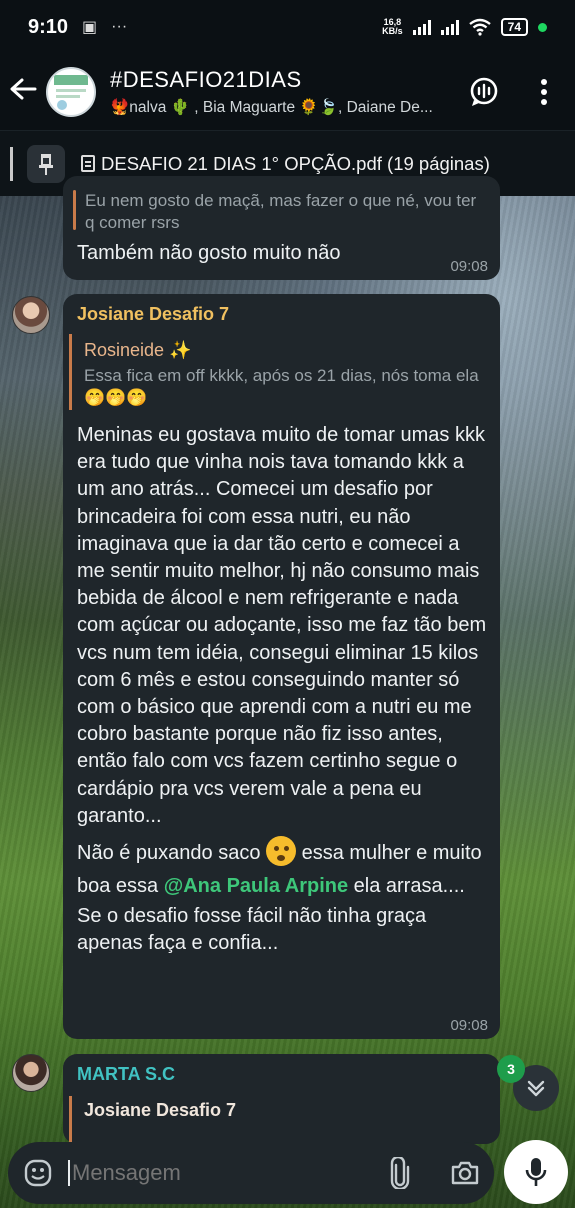  What do you see at coordinates (279, 1121) in the screenshot?
I see `reply-quote: Josiane Desafio 7` at bounding box center [279, 1121].